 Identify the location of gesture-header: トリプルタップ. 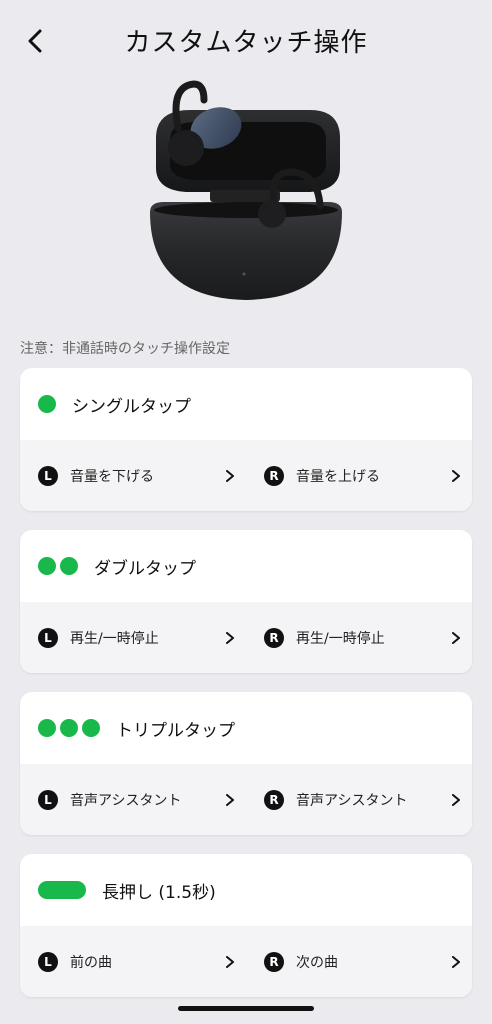
(246, 728).